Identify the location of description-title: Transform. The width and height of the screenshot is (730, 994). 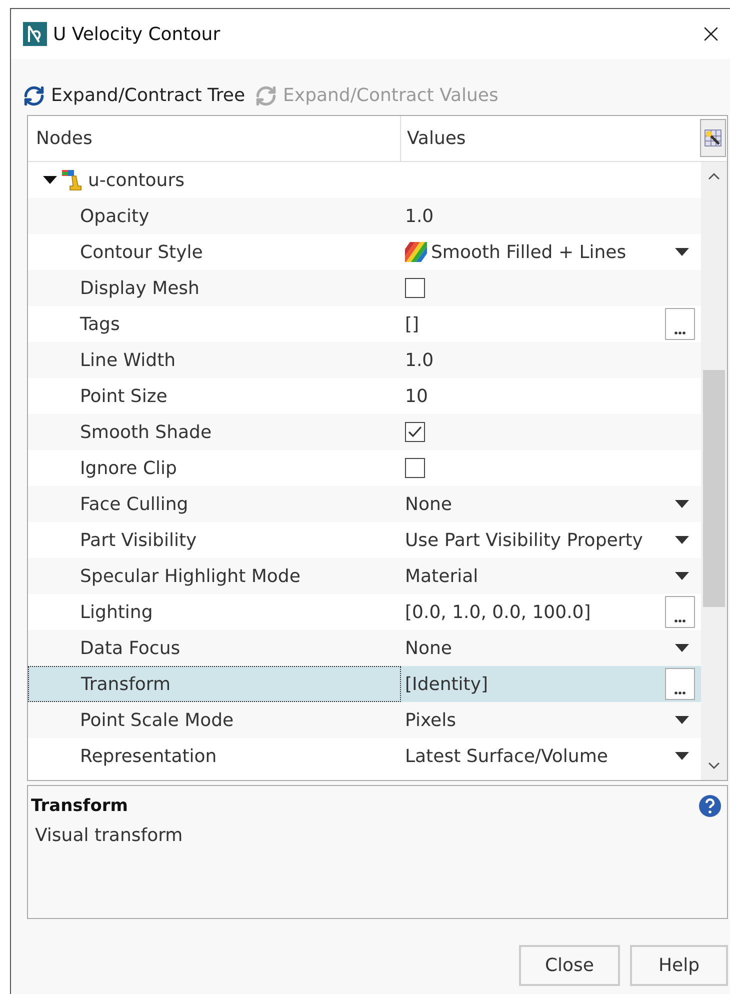
(79, 806).